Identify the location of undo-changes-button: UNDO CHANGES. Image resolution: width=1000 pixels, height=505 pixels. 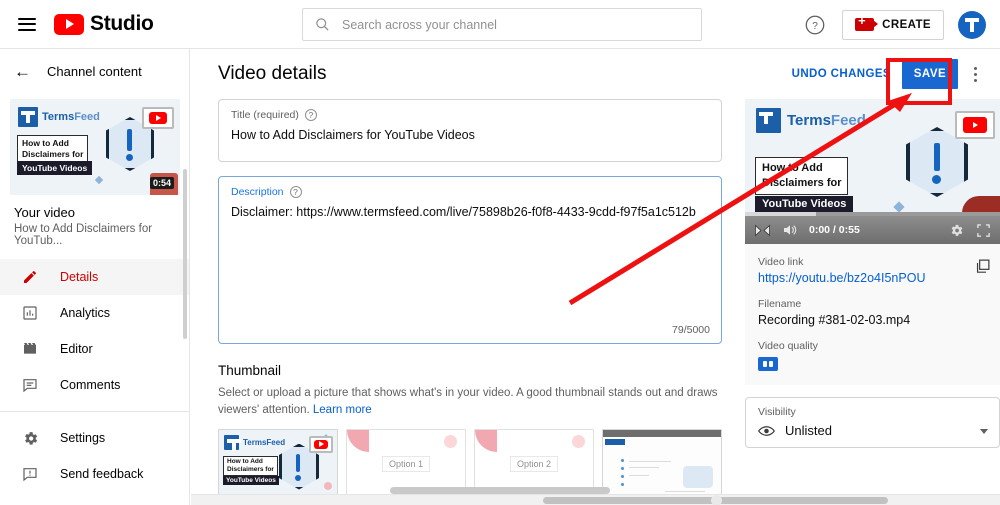
(841, 74).